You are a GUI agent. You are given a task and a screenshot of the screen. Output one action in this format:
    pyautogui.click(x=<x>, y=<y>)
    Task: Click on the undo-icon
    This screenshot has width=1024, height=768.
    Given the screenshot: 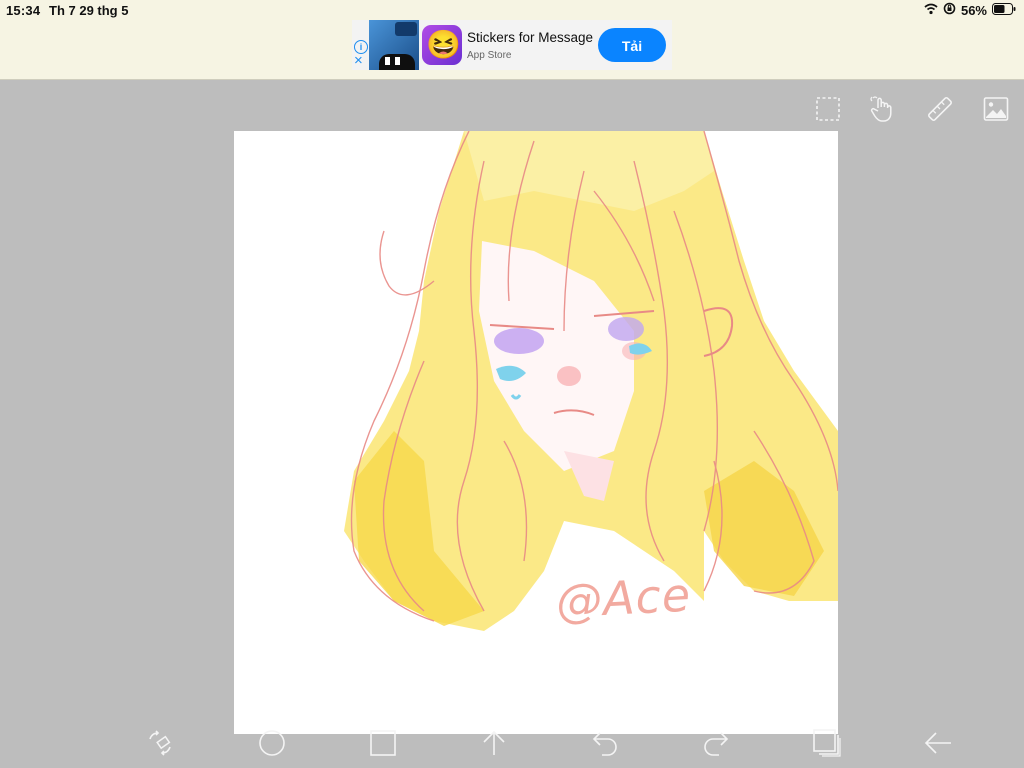 What is the action you would take?
    pyautogui.click(x=605, y=743)
    